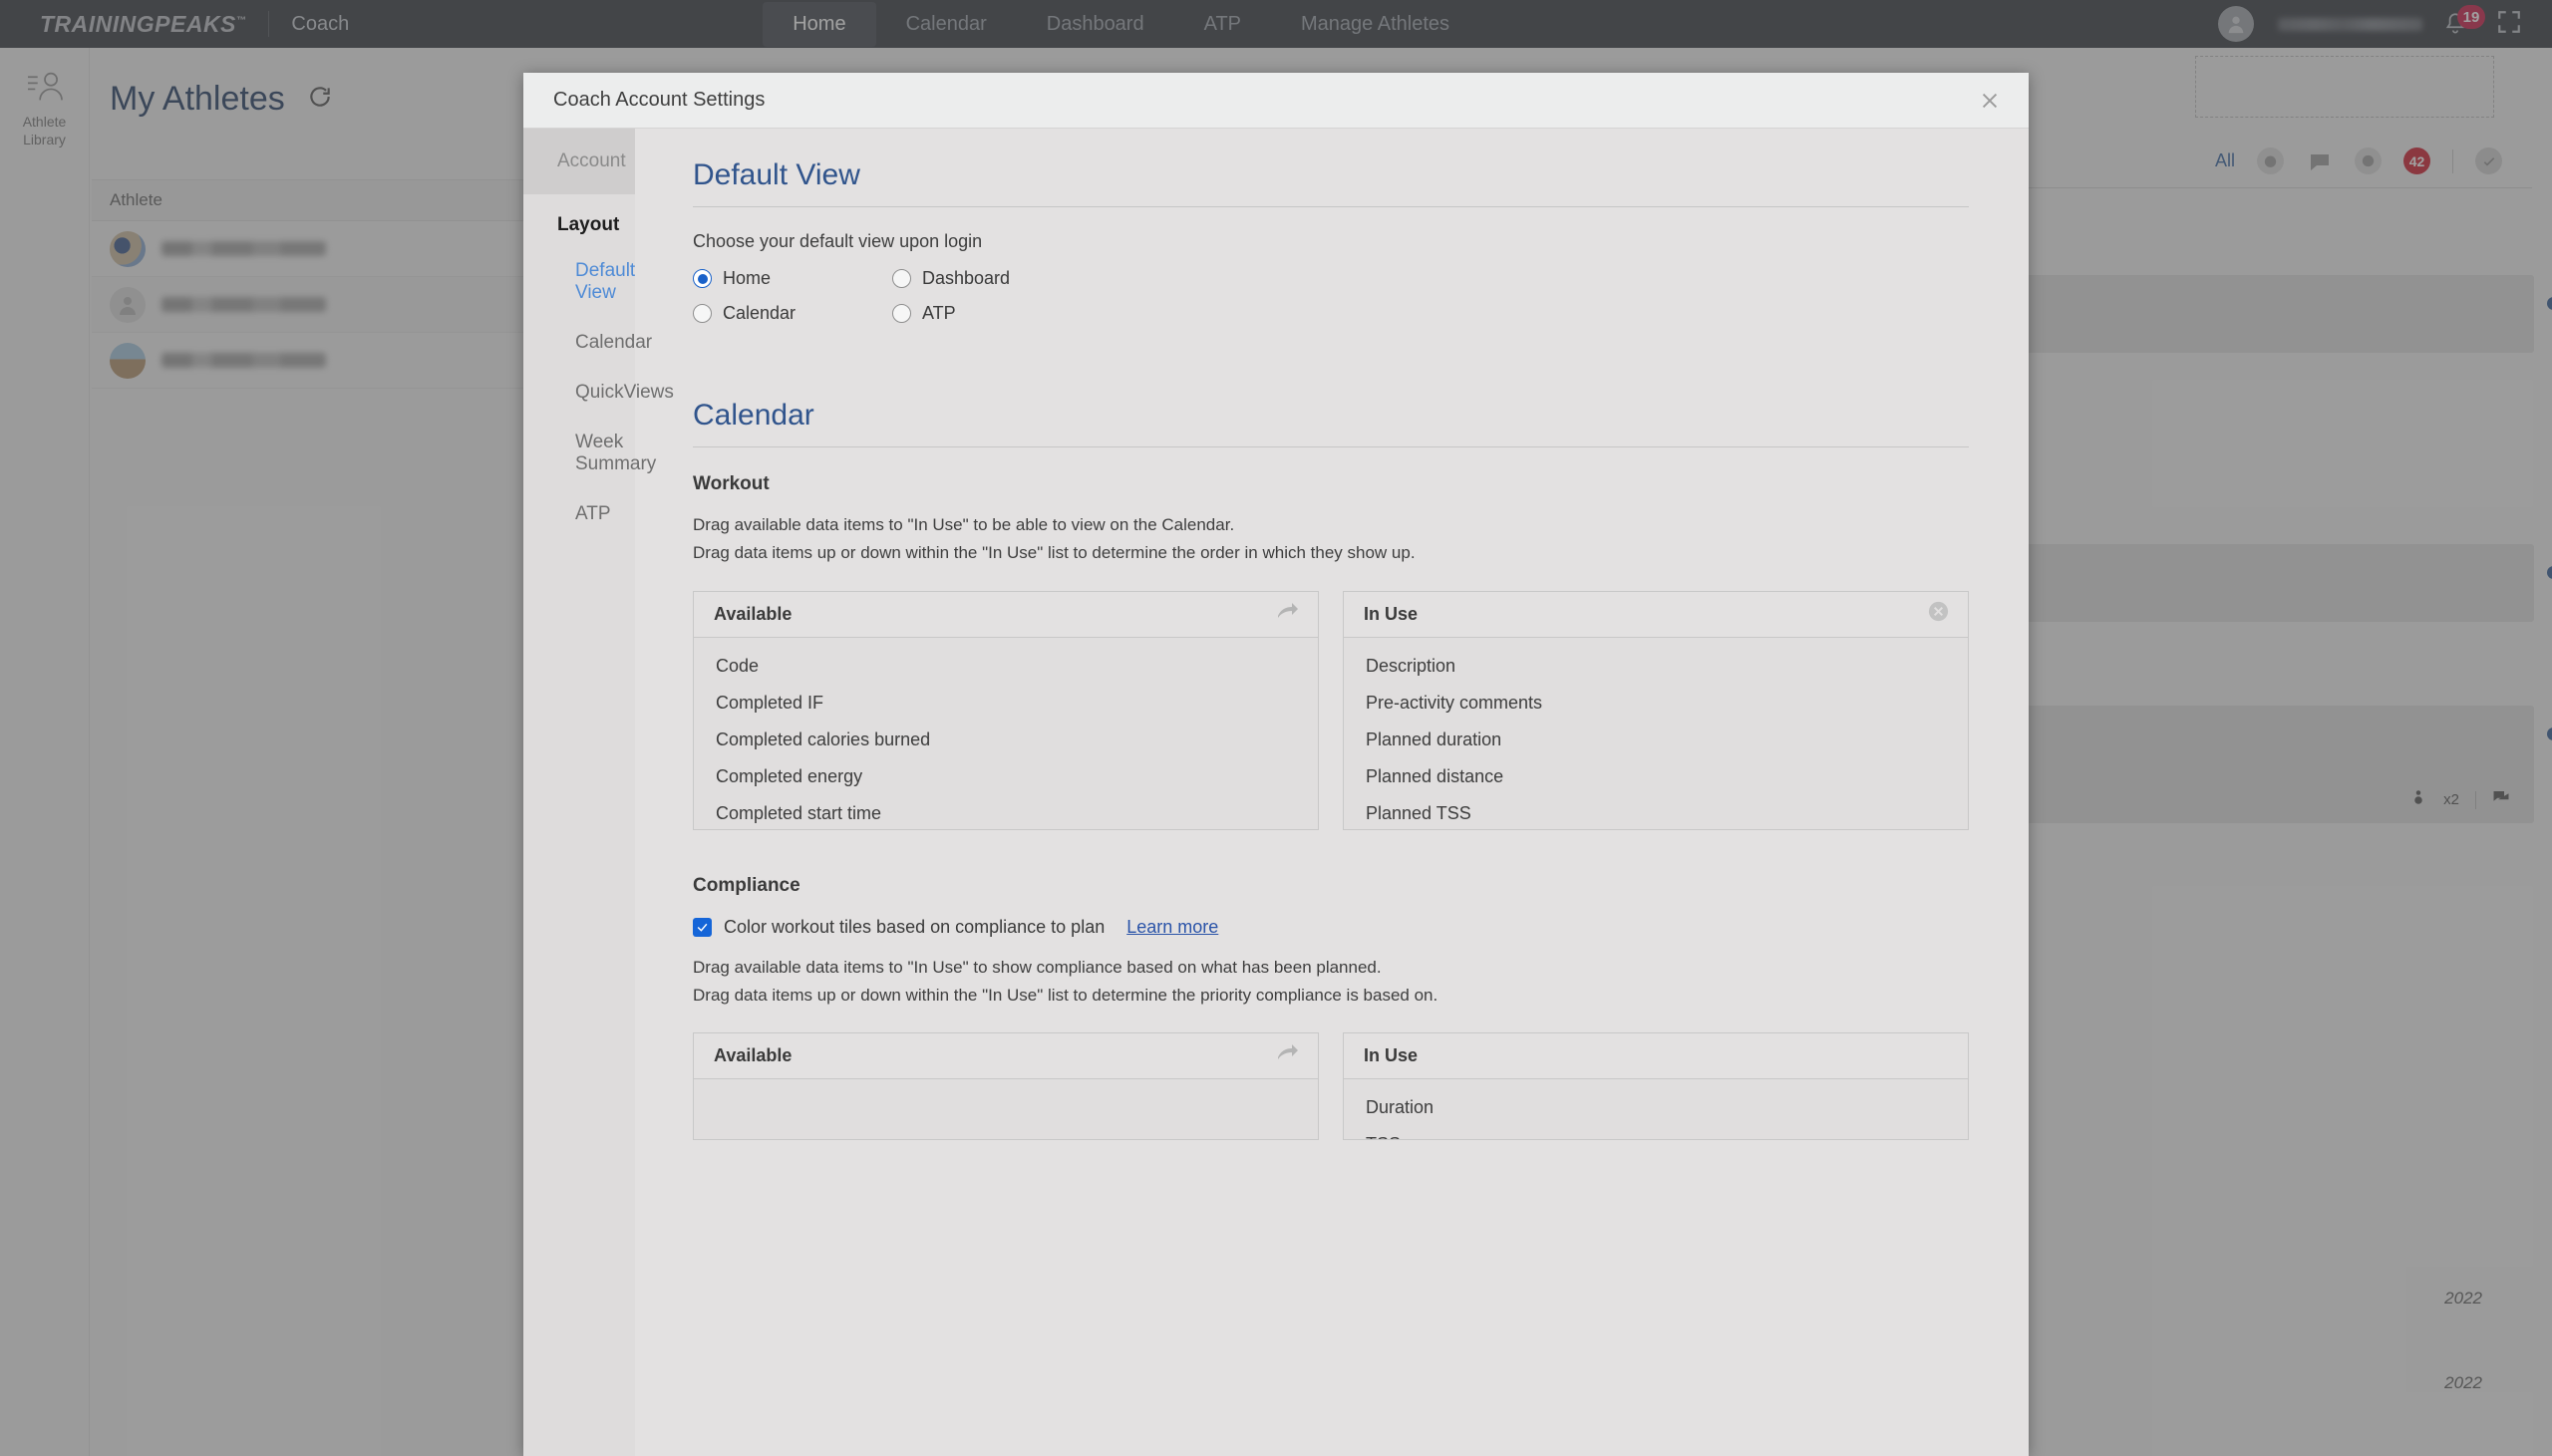  Describe the element at coordinates (702, 927) in the screenshot. I see `compliance-checkbox` at that location.